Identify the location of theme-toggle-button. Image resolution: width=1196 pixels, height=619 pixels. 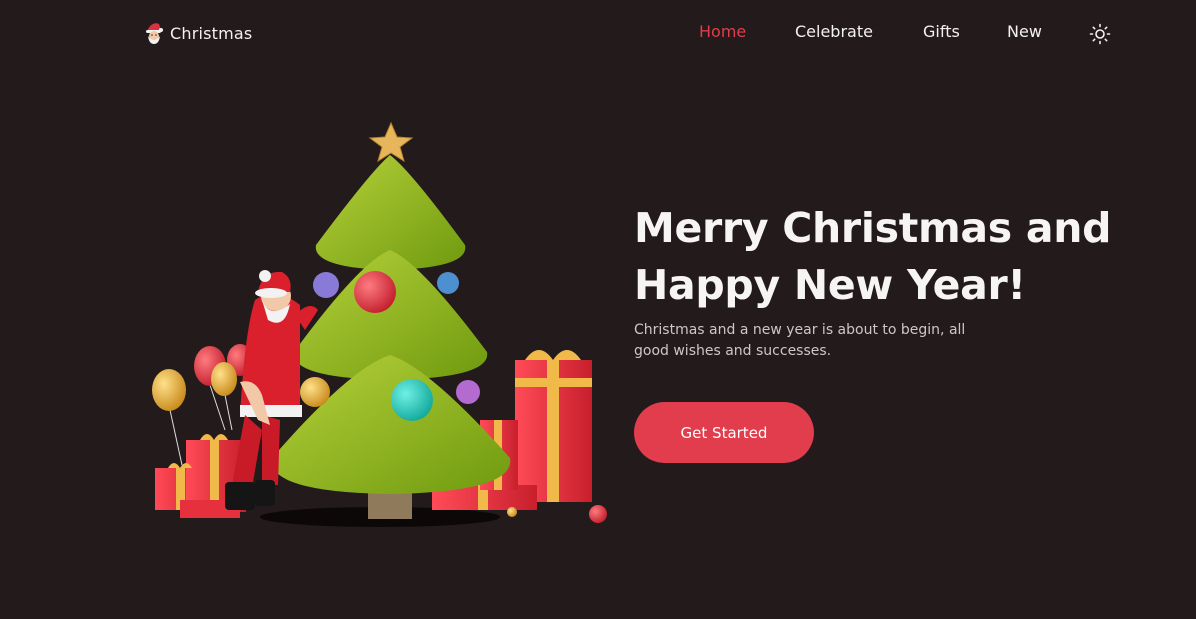
(1100, 34).